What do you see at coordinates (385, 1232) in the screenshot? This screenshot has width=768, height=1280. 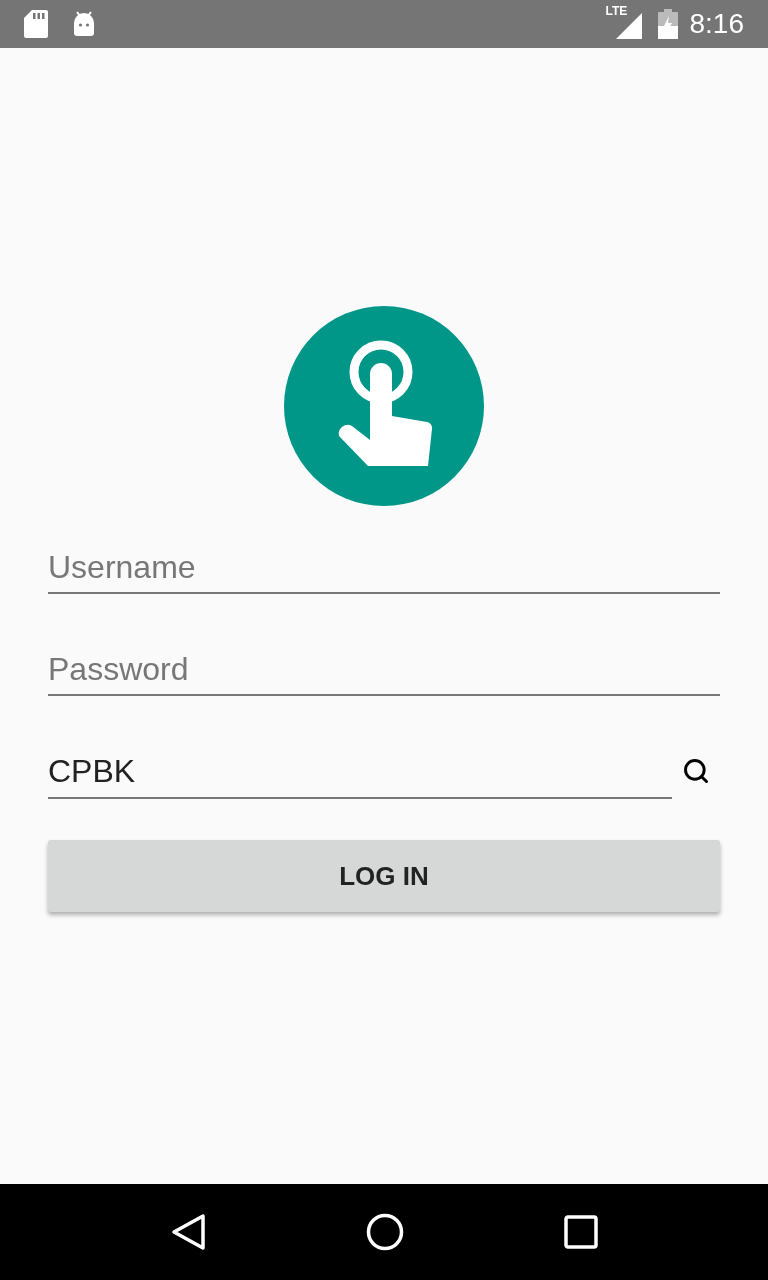 I see `home-icon` at bounding box center [385, 1232].